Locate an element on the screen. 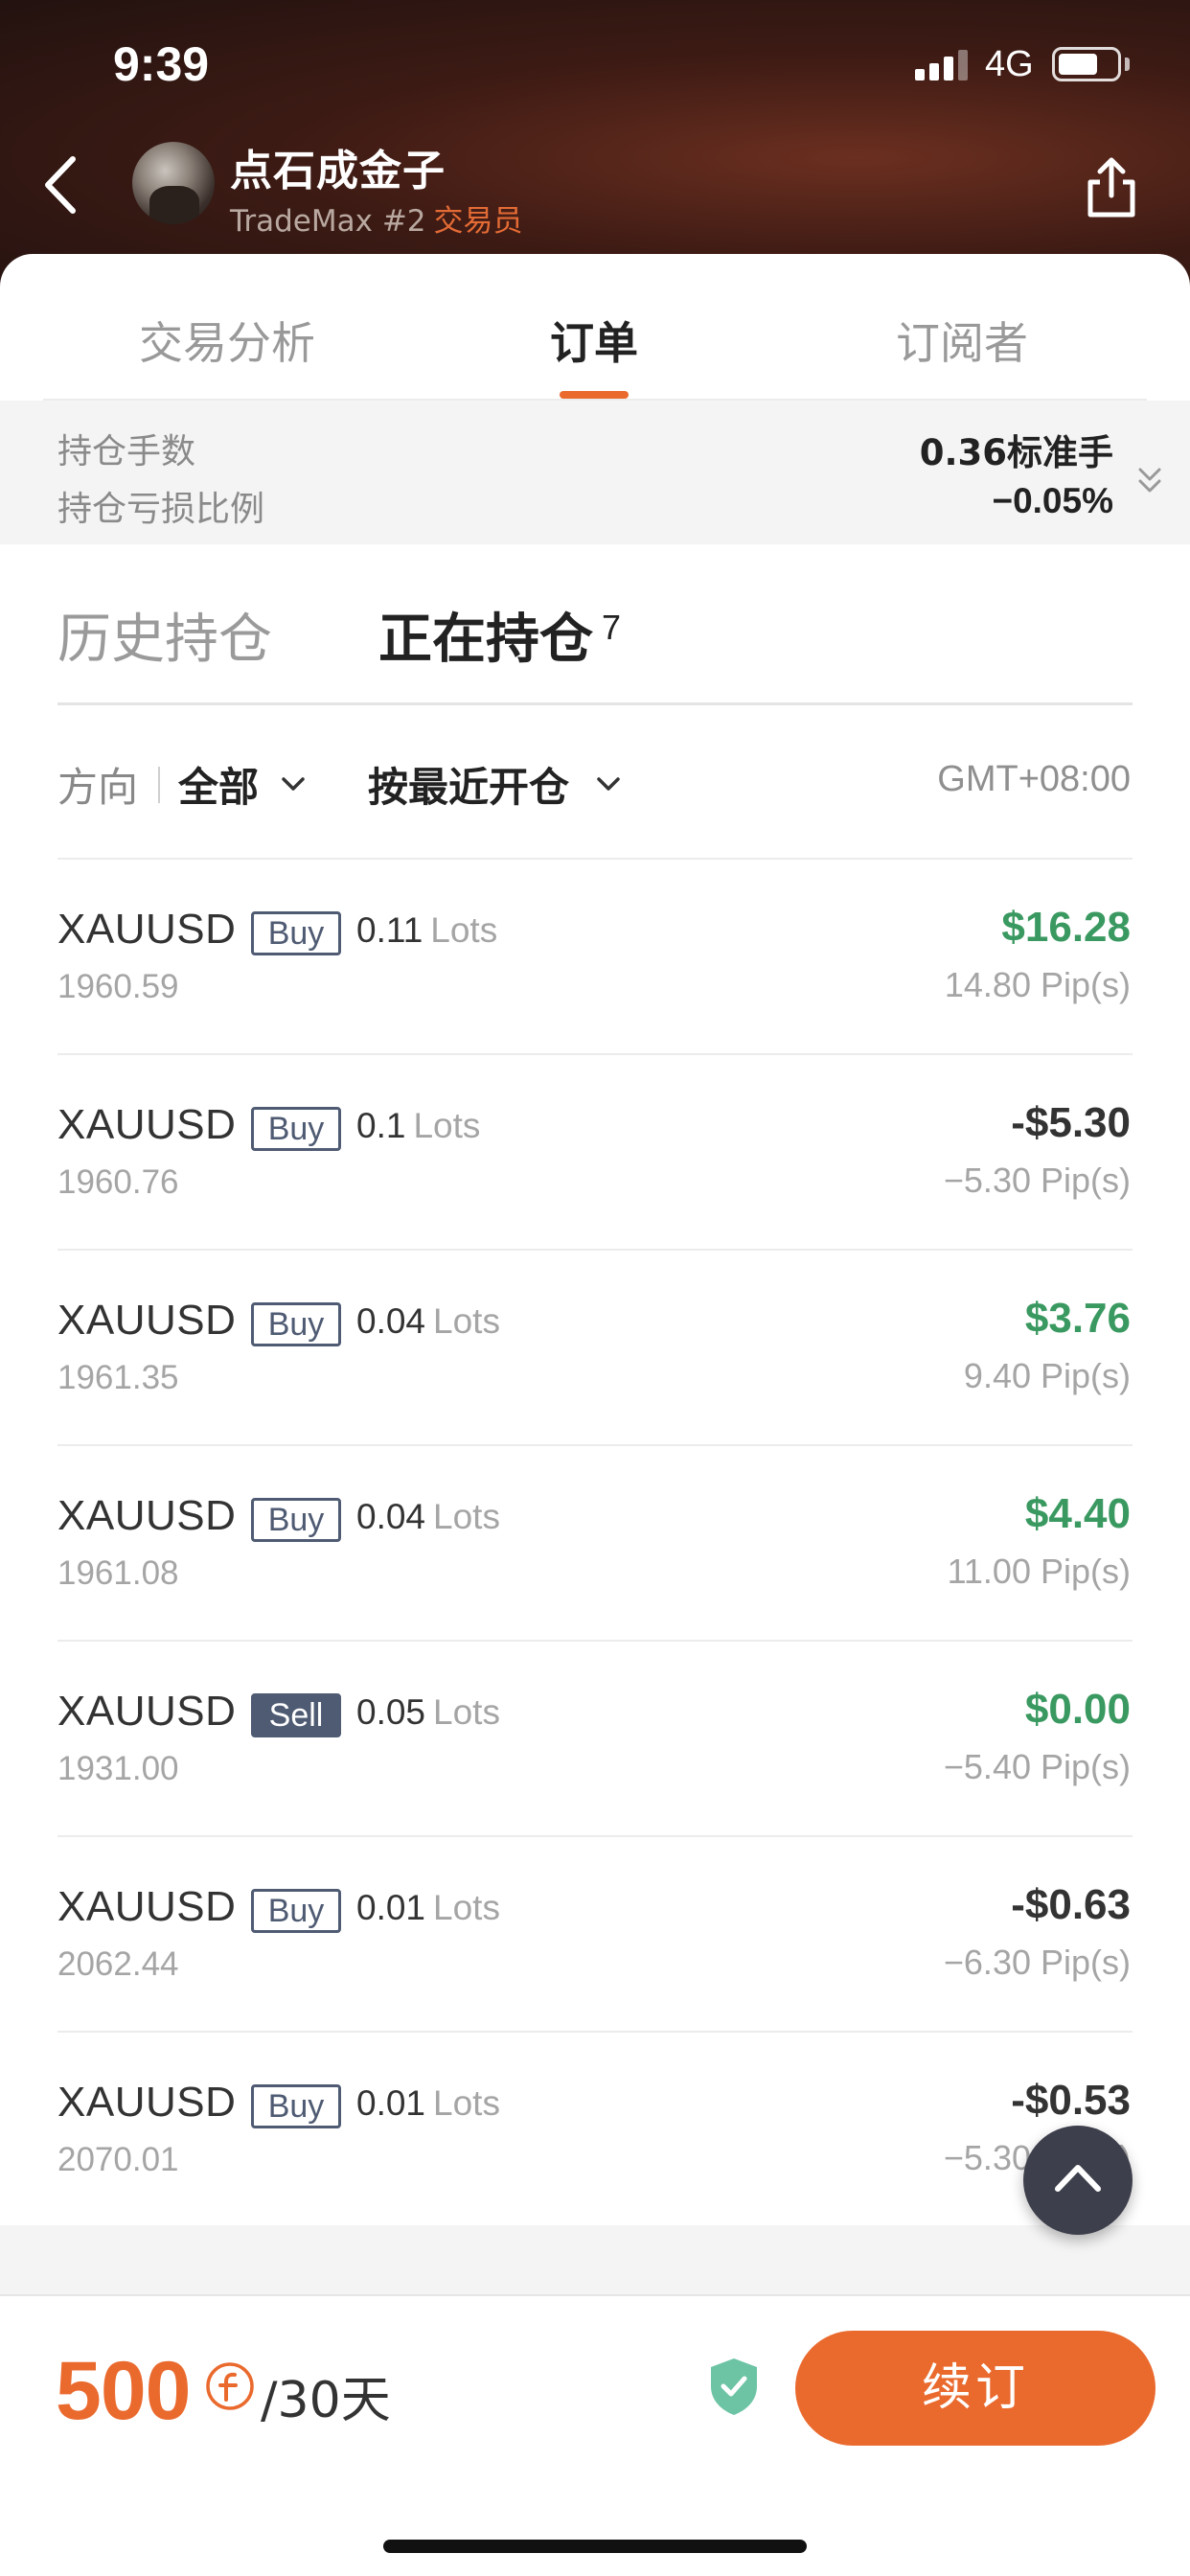 This screenshot has height=2576, width=1190. home-indicator is located at coordinates (595, 2546).